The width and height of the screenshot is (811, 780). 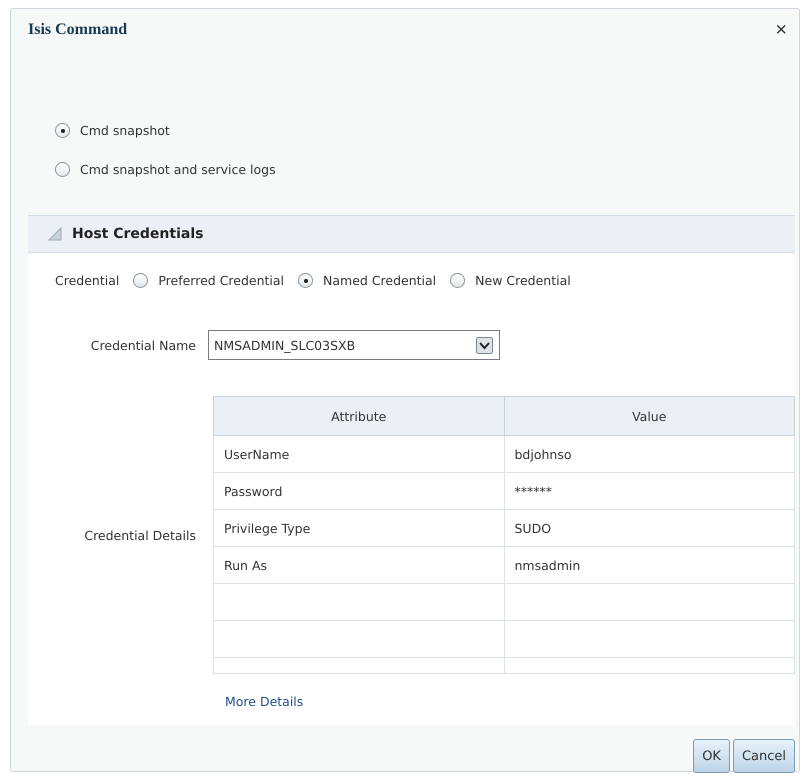 What do you see at coordinates (55, 234) in the screenshot?
I see `disclosure-triangle-icon` at bounding box center [55, 234].